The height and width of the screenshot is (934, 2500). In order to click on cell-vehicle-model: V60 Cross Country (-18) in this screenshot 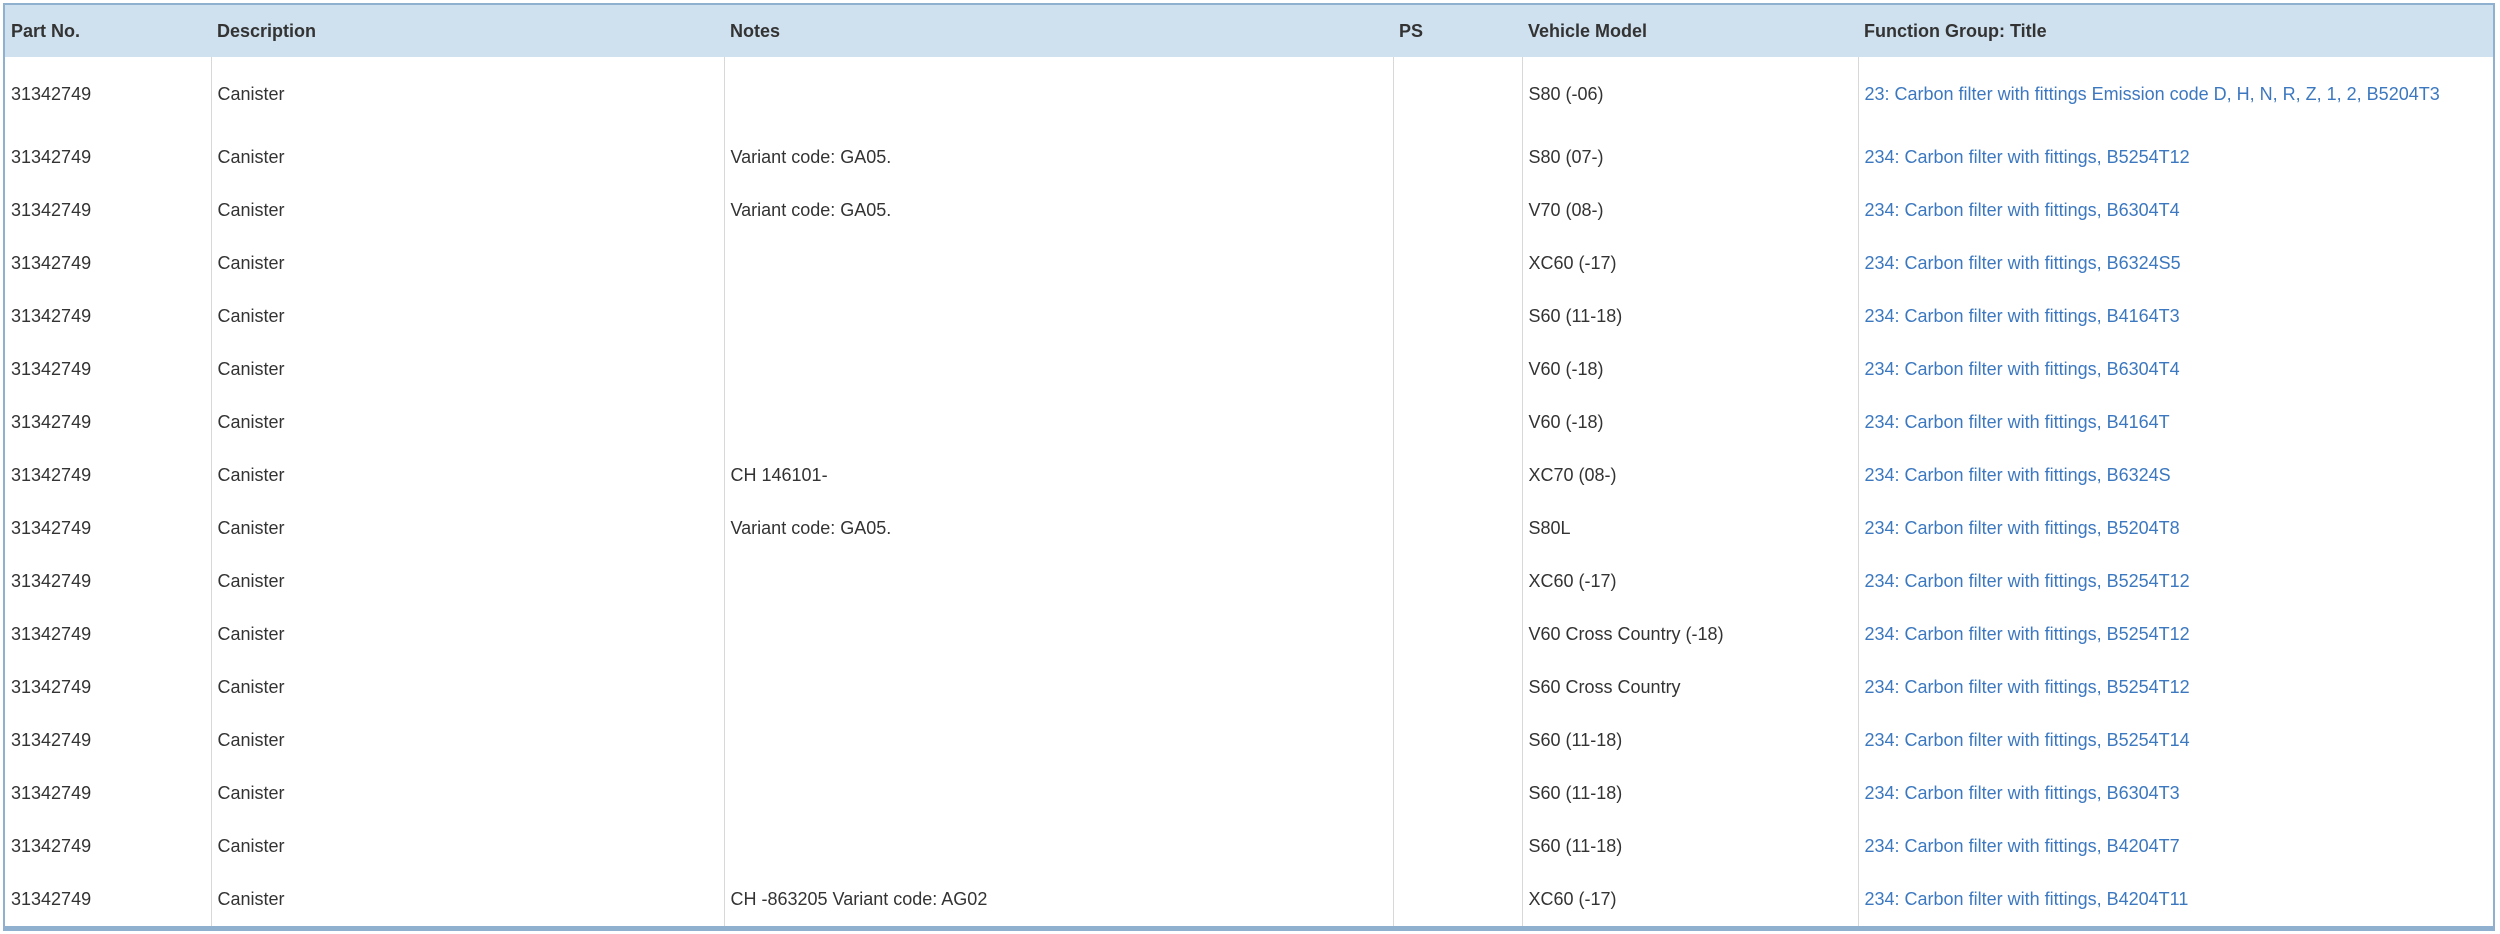, I will do `click(1689, 634)`.